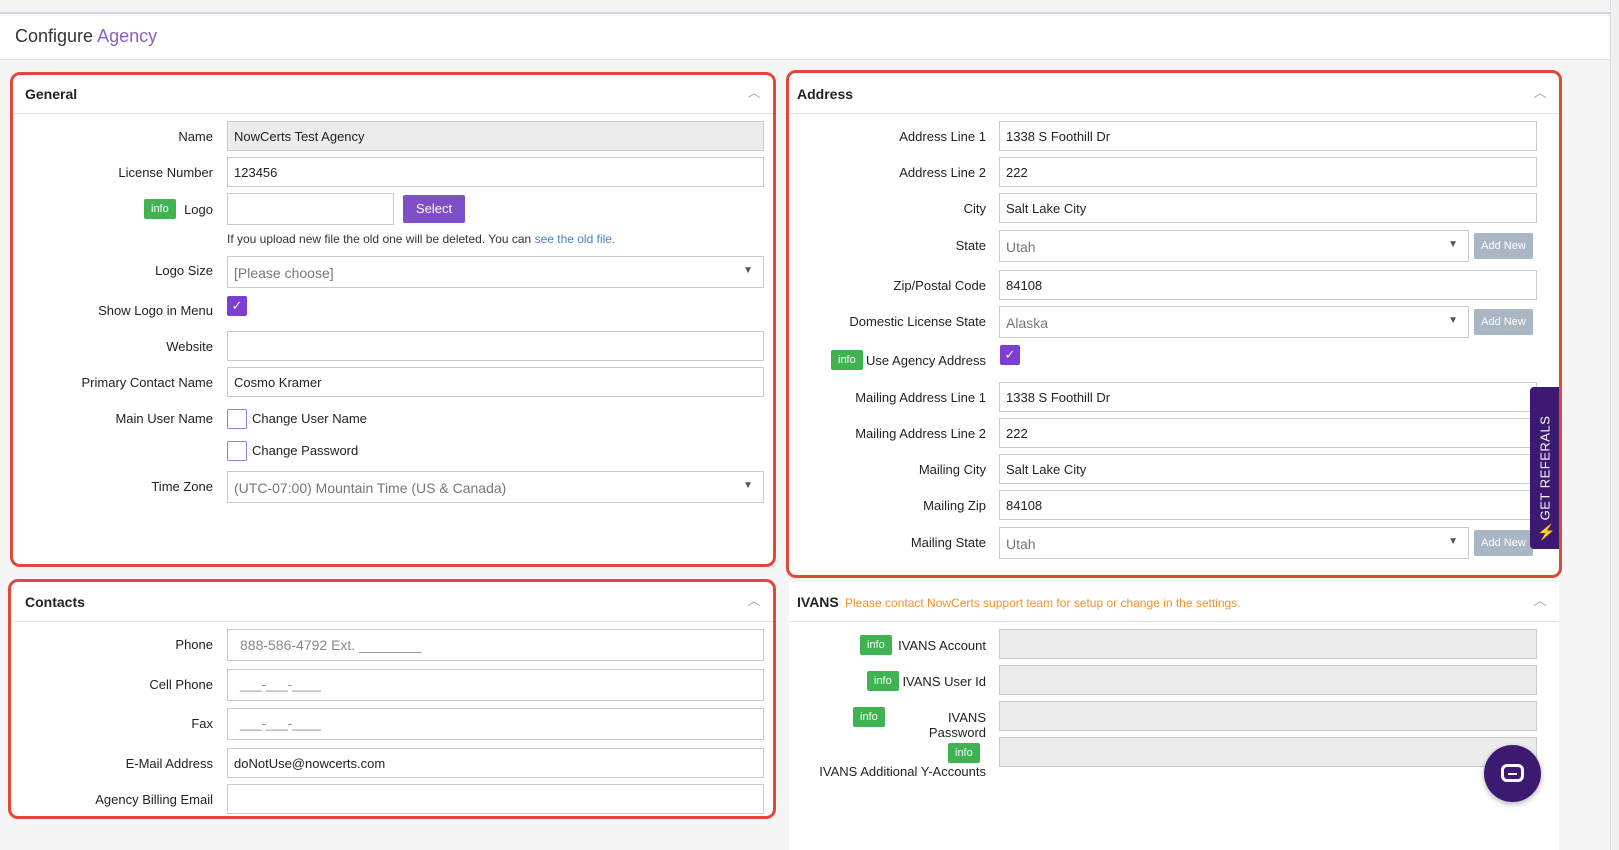  I want to click on mailing-state-value: Utah, so click(1021, 544).